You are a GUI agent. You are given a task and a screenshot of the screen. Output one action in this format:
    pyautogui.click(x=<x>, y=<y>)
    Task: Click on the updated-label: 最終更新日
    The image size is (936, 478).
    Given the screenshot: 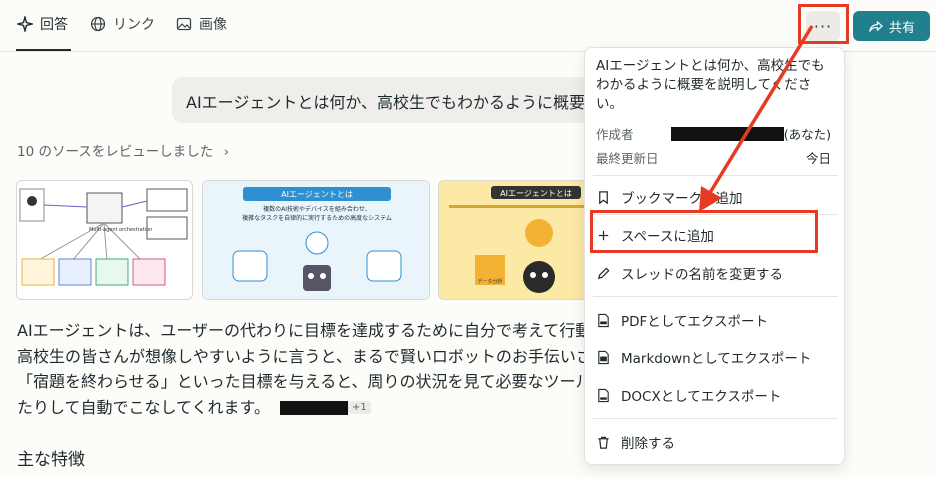 What is the action you would take?
    pyautogui.click(x=627, y=158)
    